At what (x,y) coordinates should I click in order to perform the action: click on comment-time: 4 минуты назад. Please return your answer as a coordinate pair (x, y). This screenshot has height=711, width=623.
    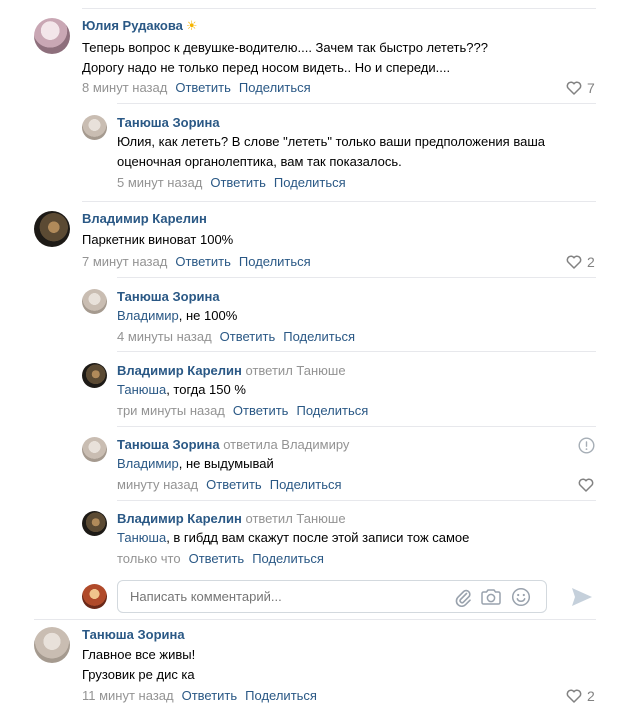
    Looking at the image, I should click on (164, 336).